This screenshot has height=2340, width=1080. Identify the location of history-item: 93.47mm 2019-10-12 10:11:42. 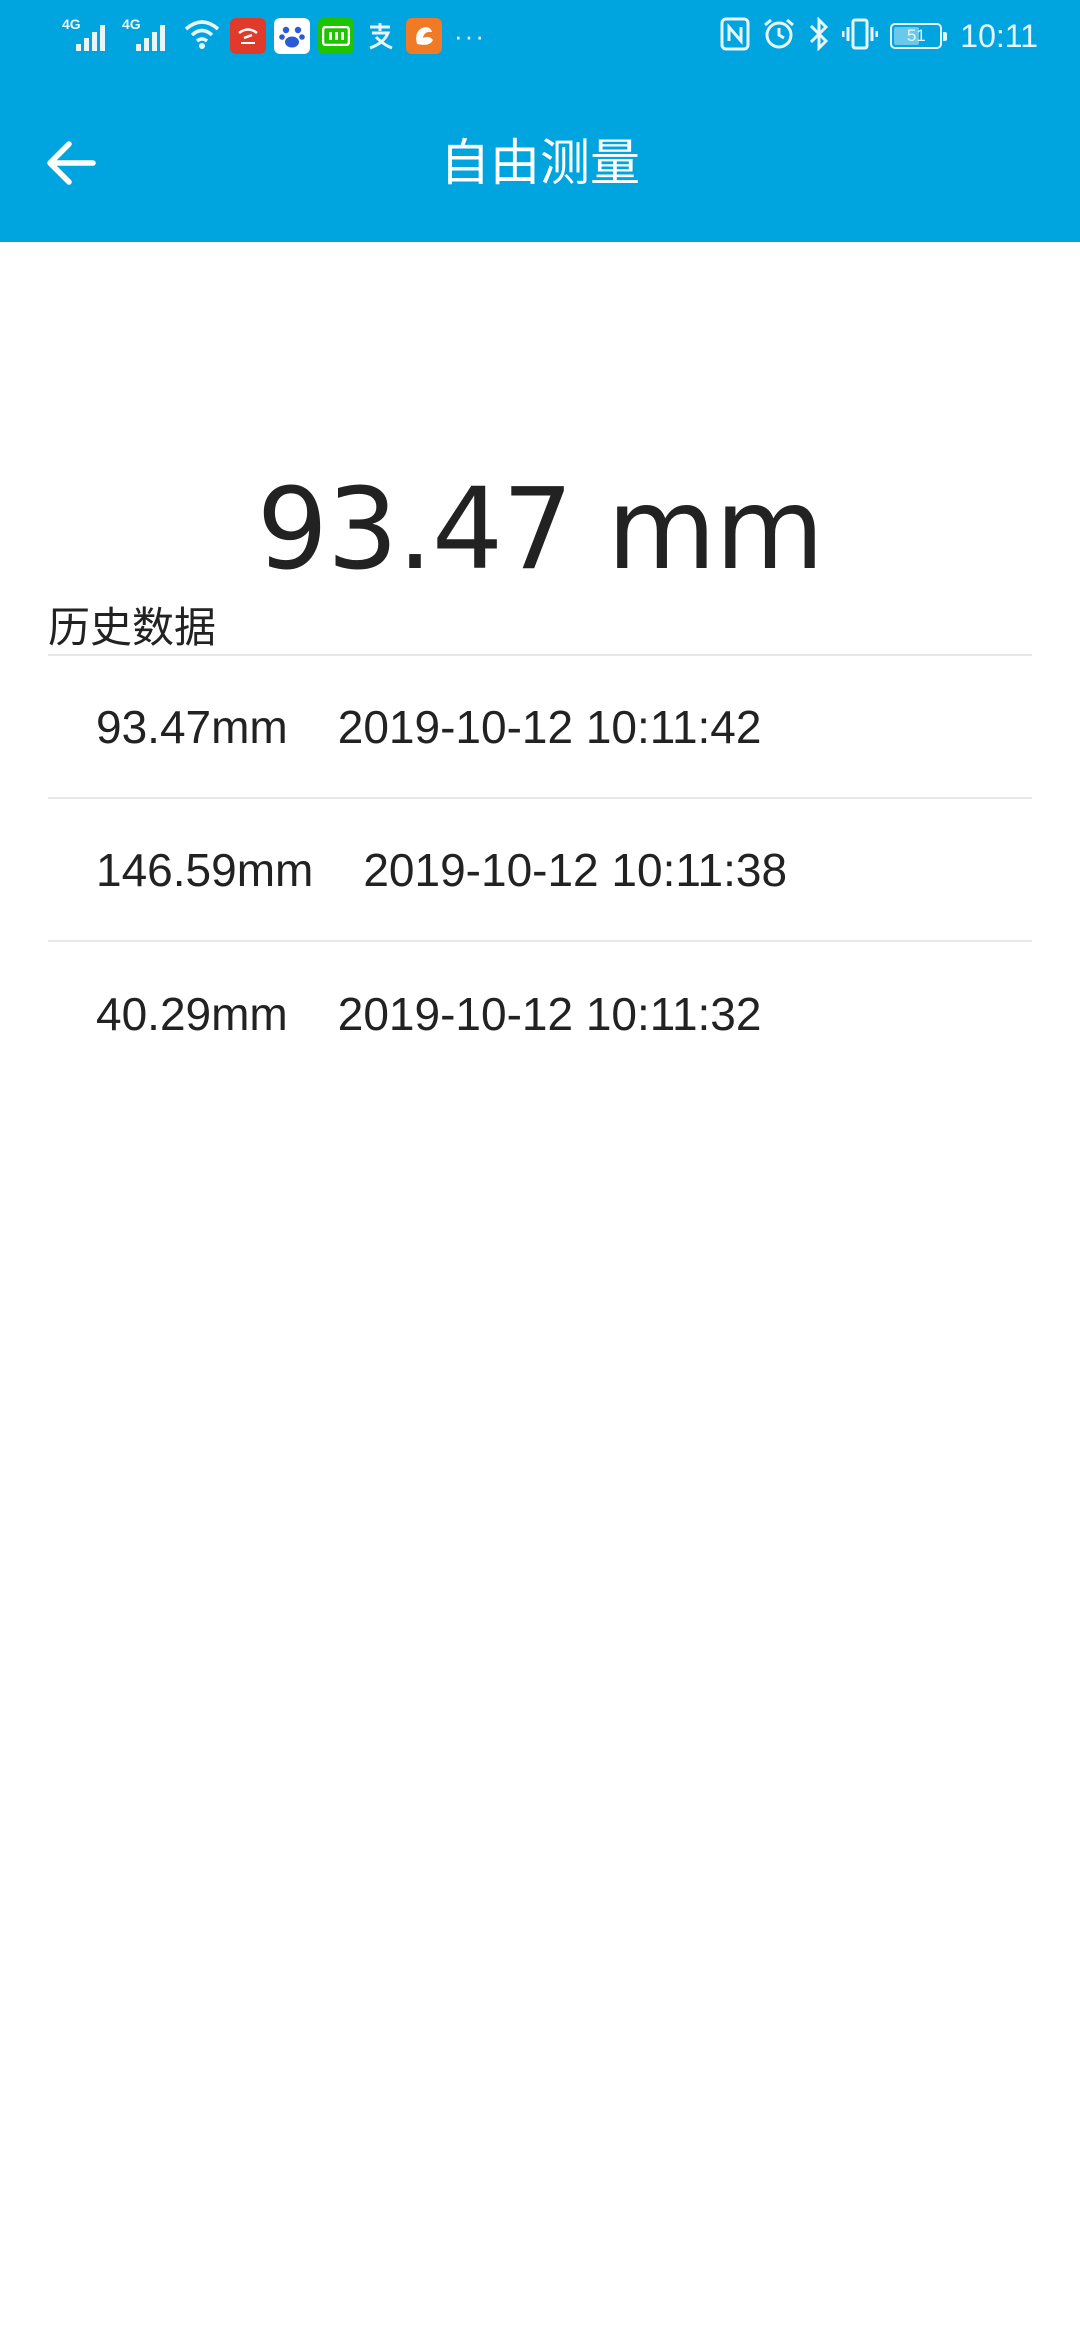
(540, 727).